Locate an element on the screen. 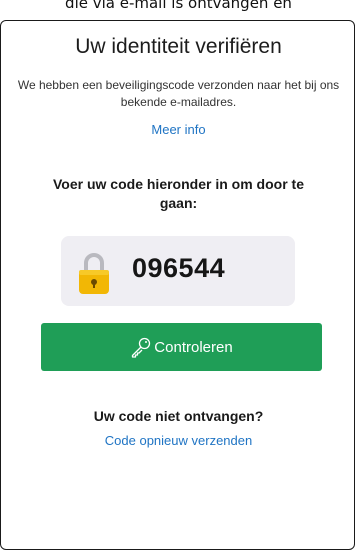 The width and height of the screenshot is (357, 550). resend-code-link: Code opnieuw verzenden is located at coordinates (178, 440).